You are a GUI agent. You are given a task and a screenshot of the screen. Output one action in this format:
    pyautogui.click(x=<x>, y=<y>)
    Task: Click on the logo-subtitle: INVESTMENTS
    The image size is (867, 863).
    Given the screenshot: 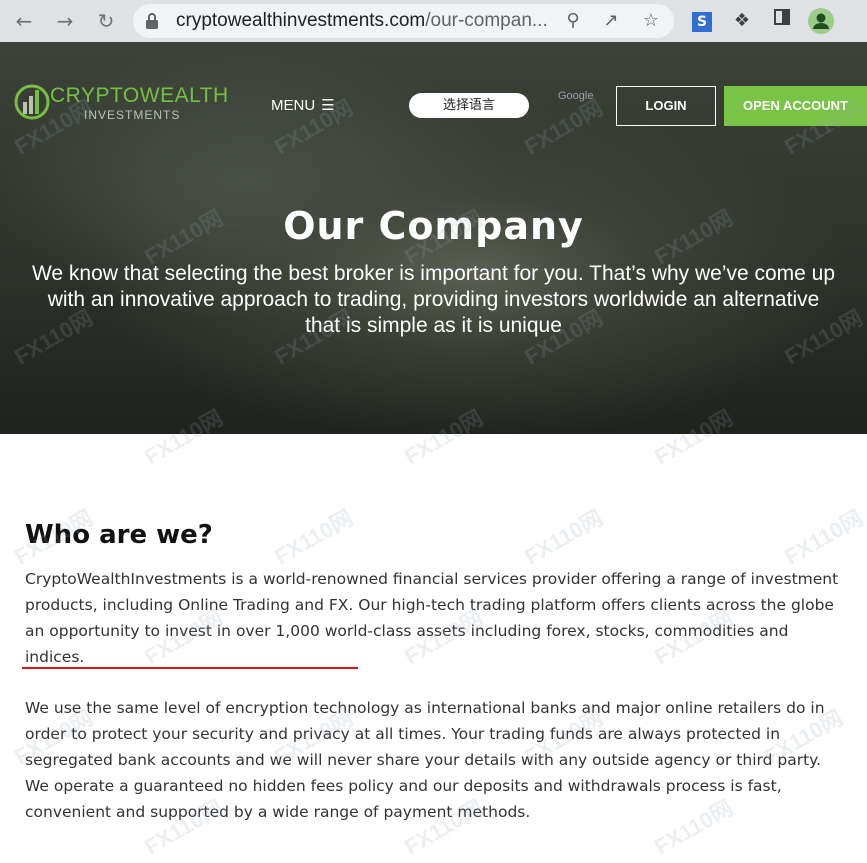 What is the action you would take?
    pyautogui.click(x=132, y=115)
    